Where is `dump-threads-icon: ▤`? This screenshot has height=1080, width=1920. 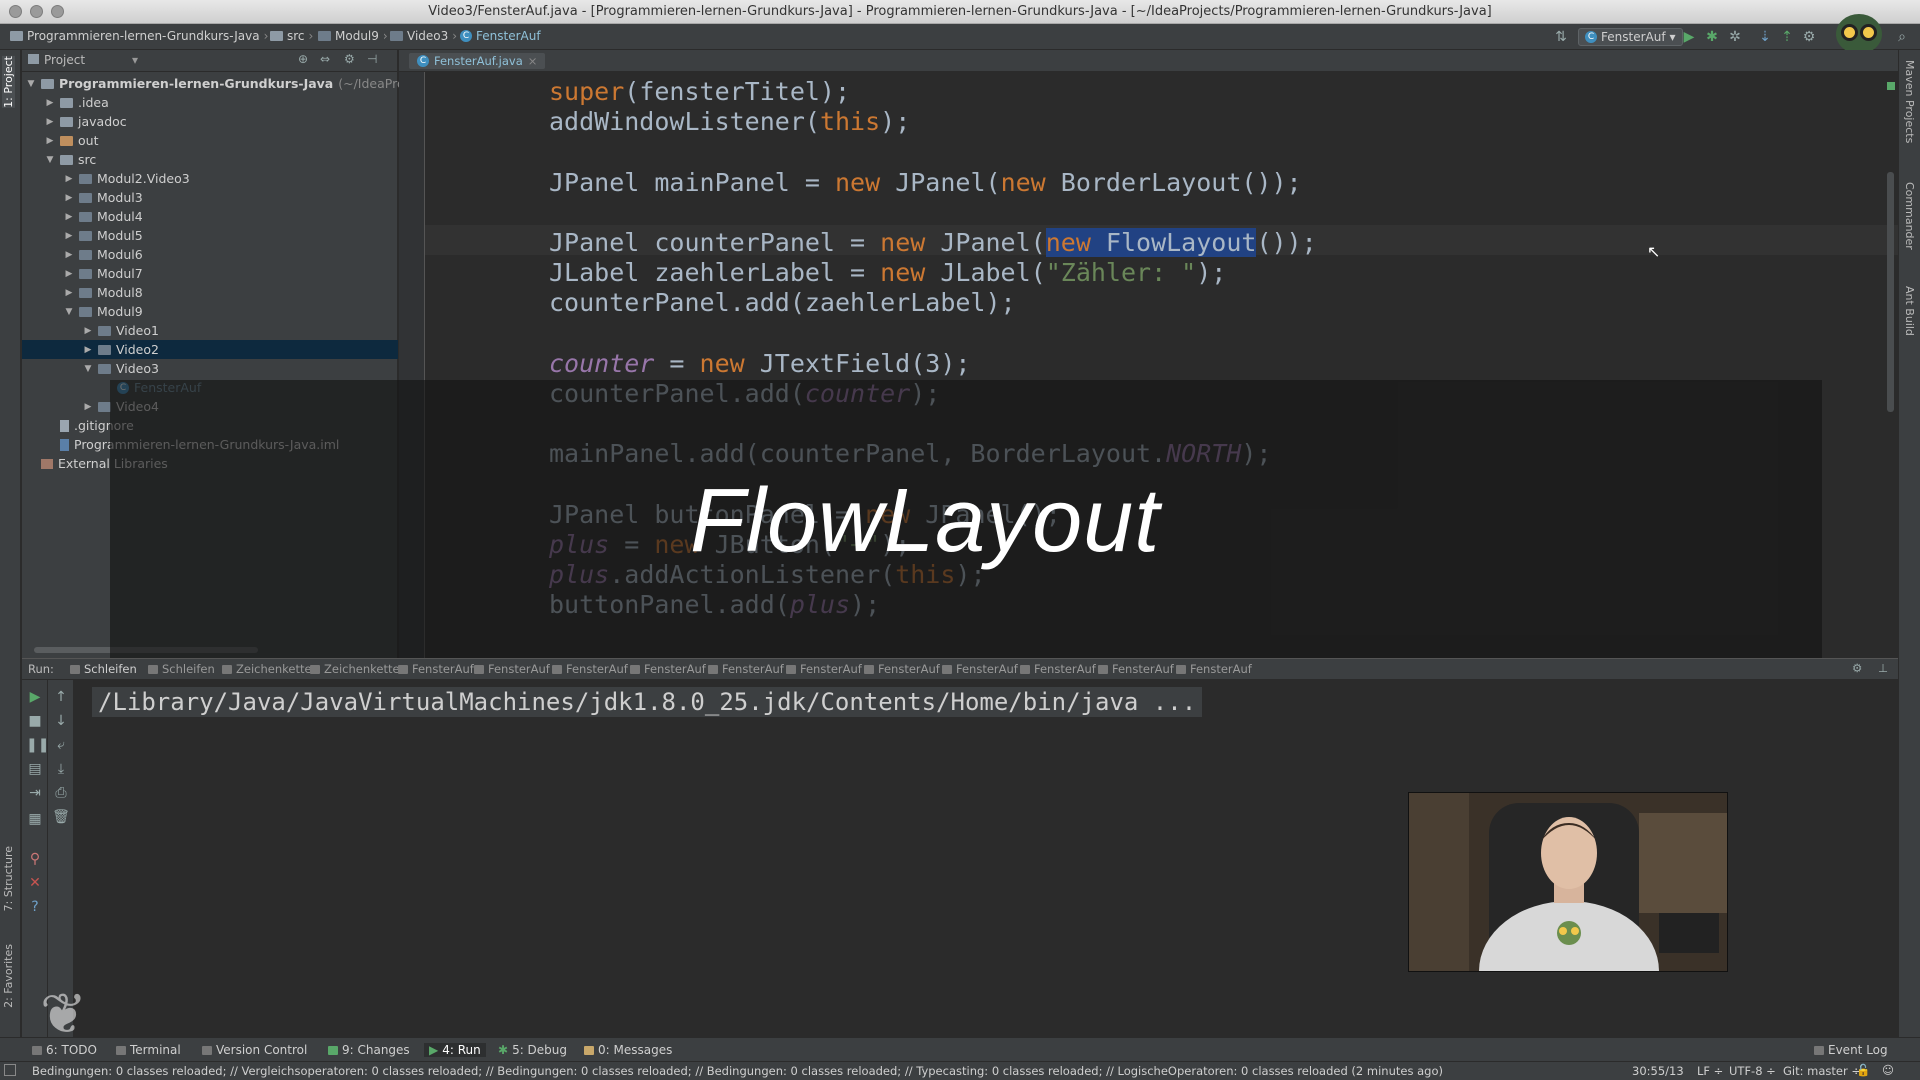 dump-threads-icon: ▤ is located at coordinates (35, 769).